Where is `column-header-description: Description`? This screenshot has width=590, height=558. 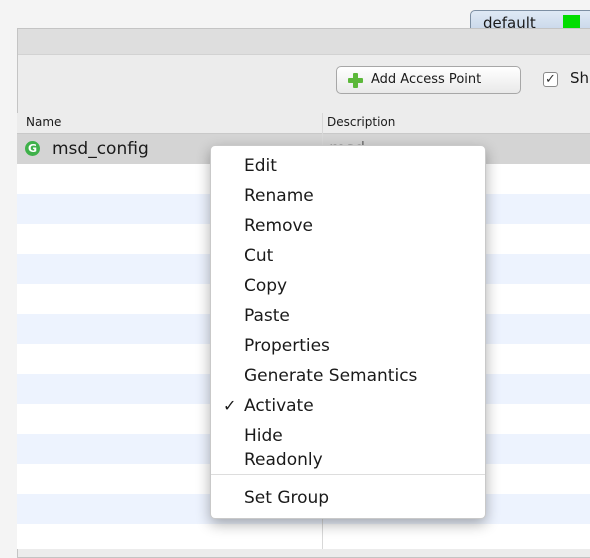
column-header-description: Description is located at coordinates (361, 122).